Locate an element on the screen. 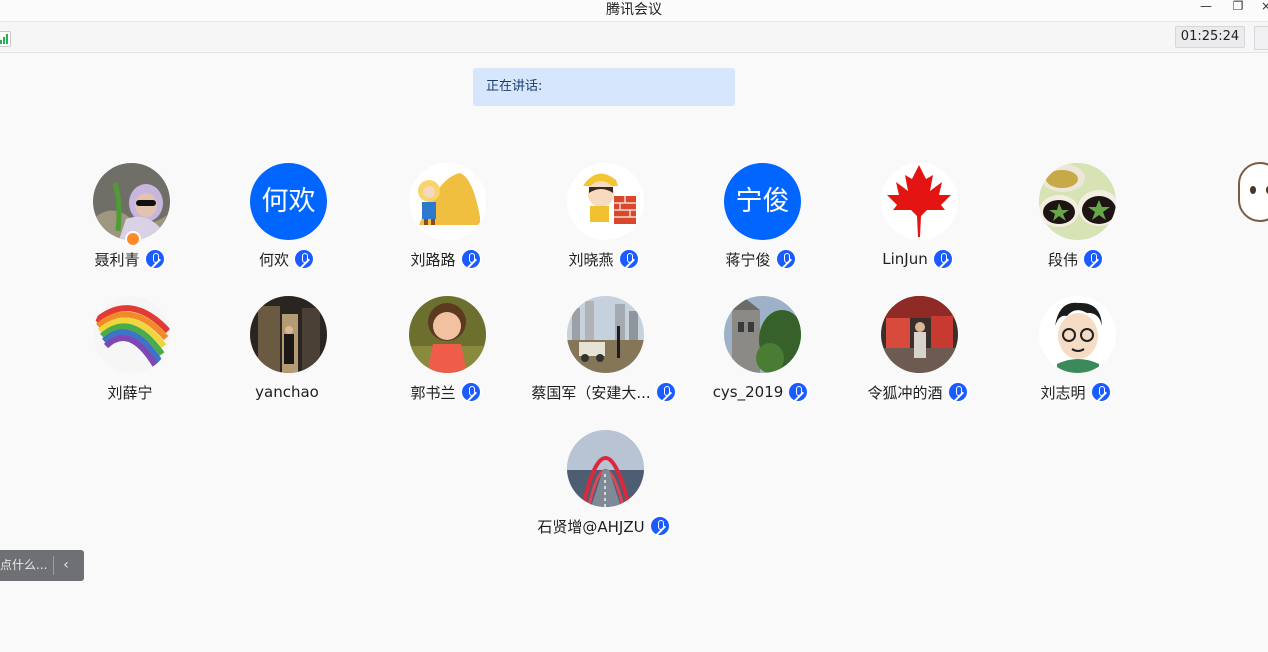  fullscreen-icon is located at coordinates (1261, 38).